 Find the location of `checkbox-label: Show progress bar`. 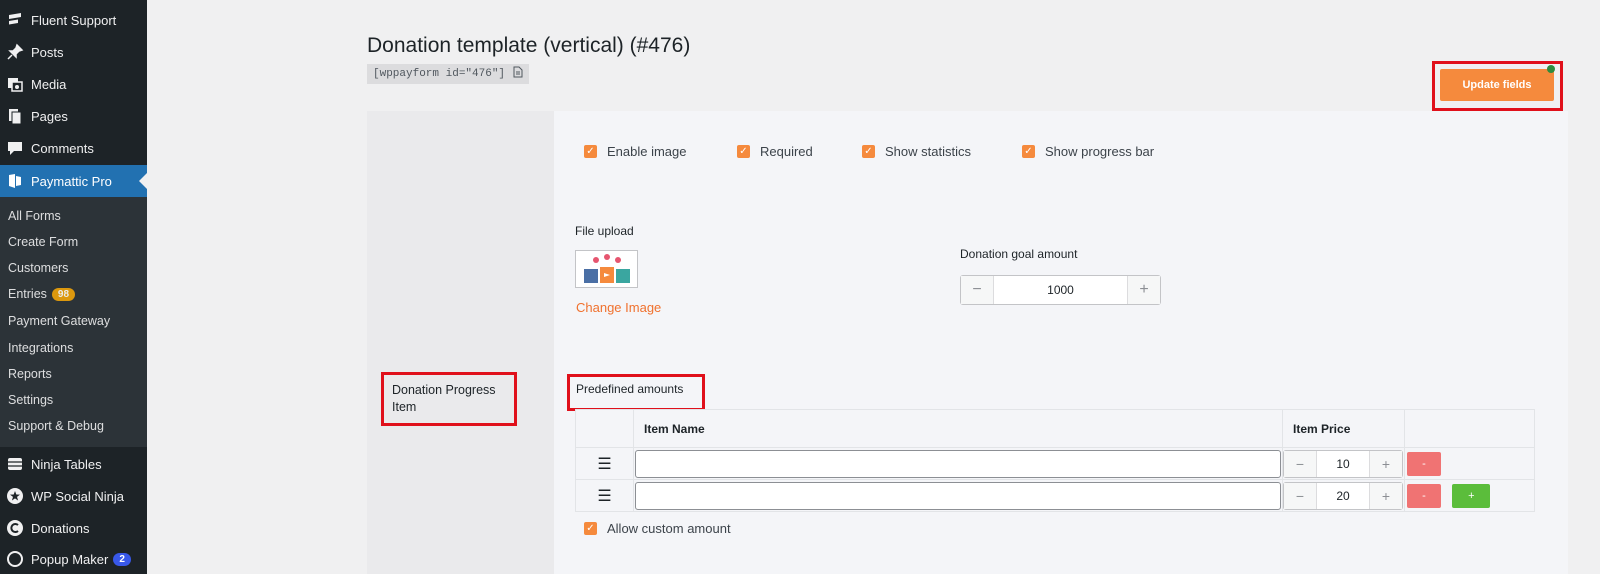

checkbox-label: Show progress bar is located at coordinates (1100, 151).